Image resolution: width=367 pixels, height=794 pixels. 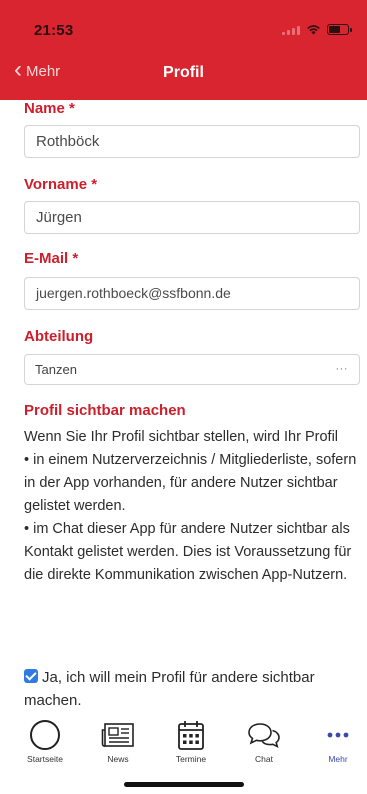 What do you see at coordinates (31, 676) in the screenshot?
I see `consent-checkbox` at bounding box center [31, 676].